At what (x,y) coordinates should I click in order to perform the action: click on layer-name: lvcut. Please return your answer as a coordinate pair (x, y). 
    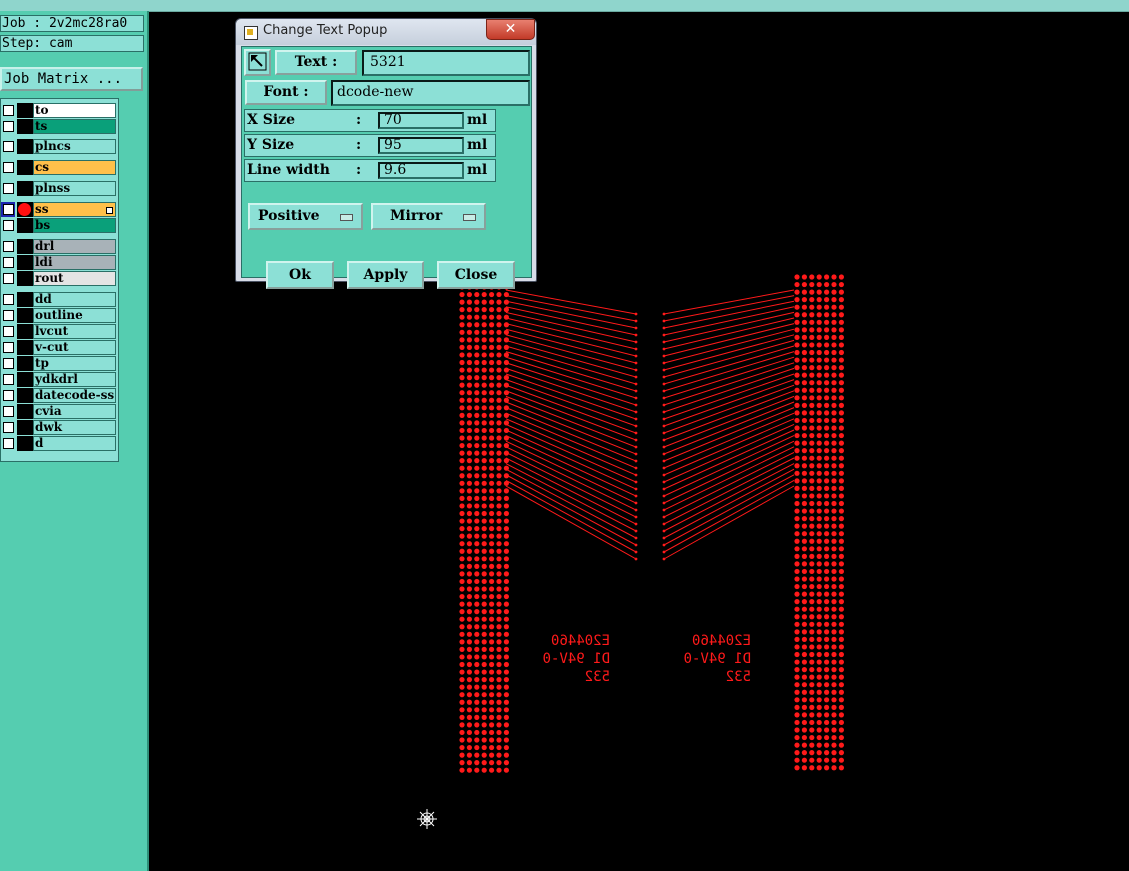
    Looking at the image, I should click on (74, 331).